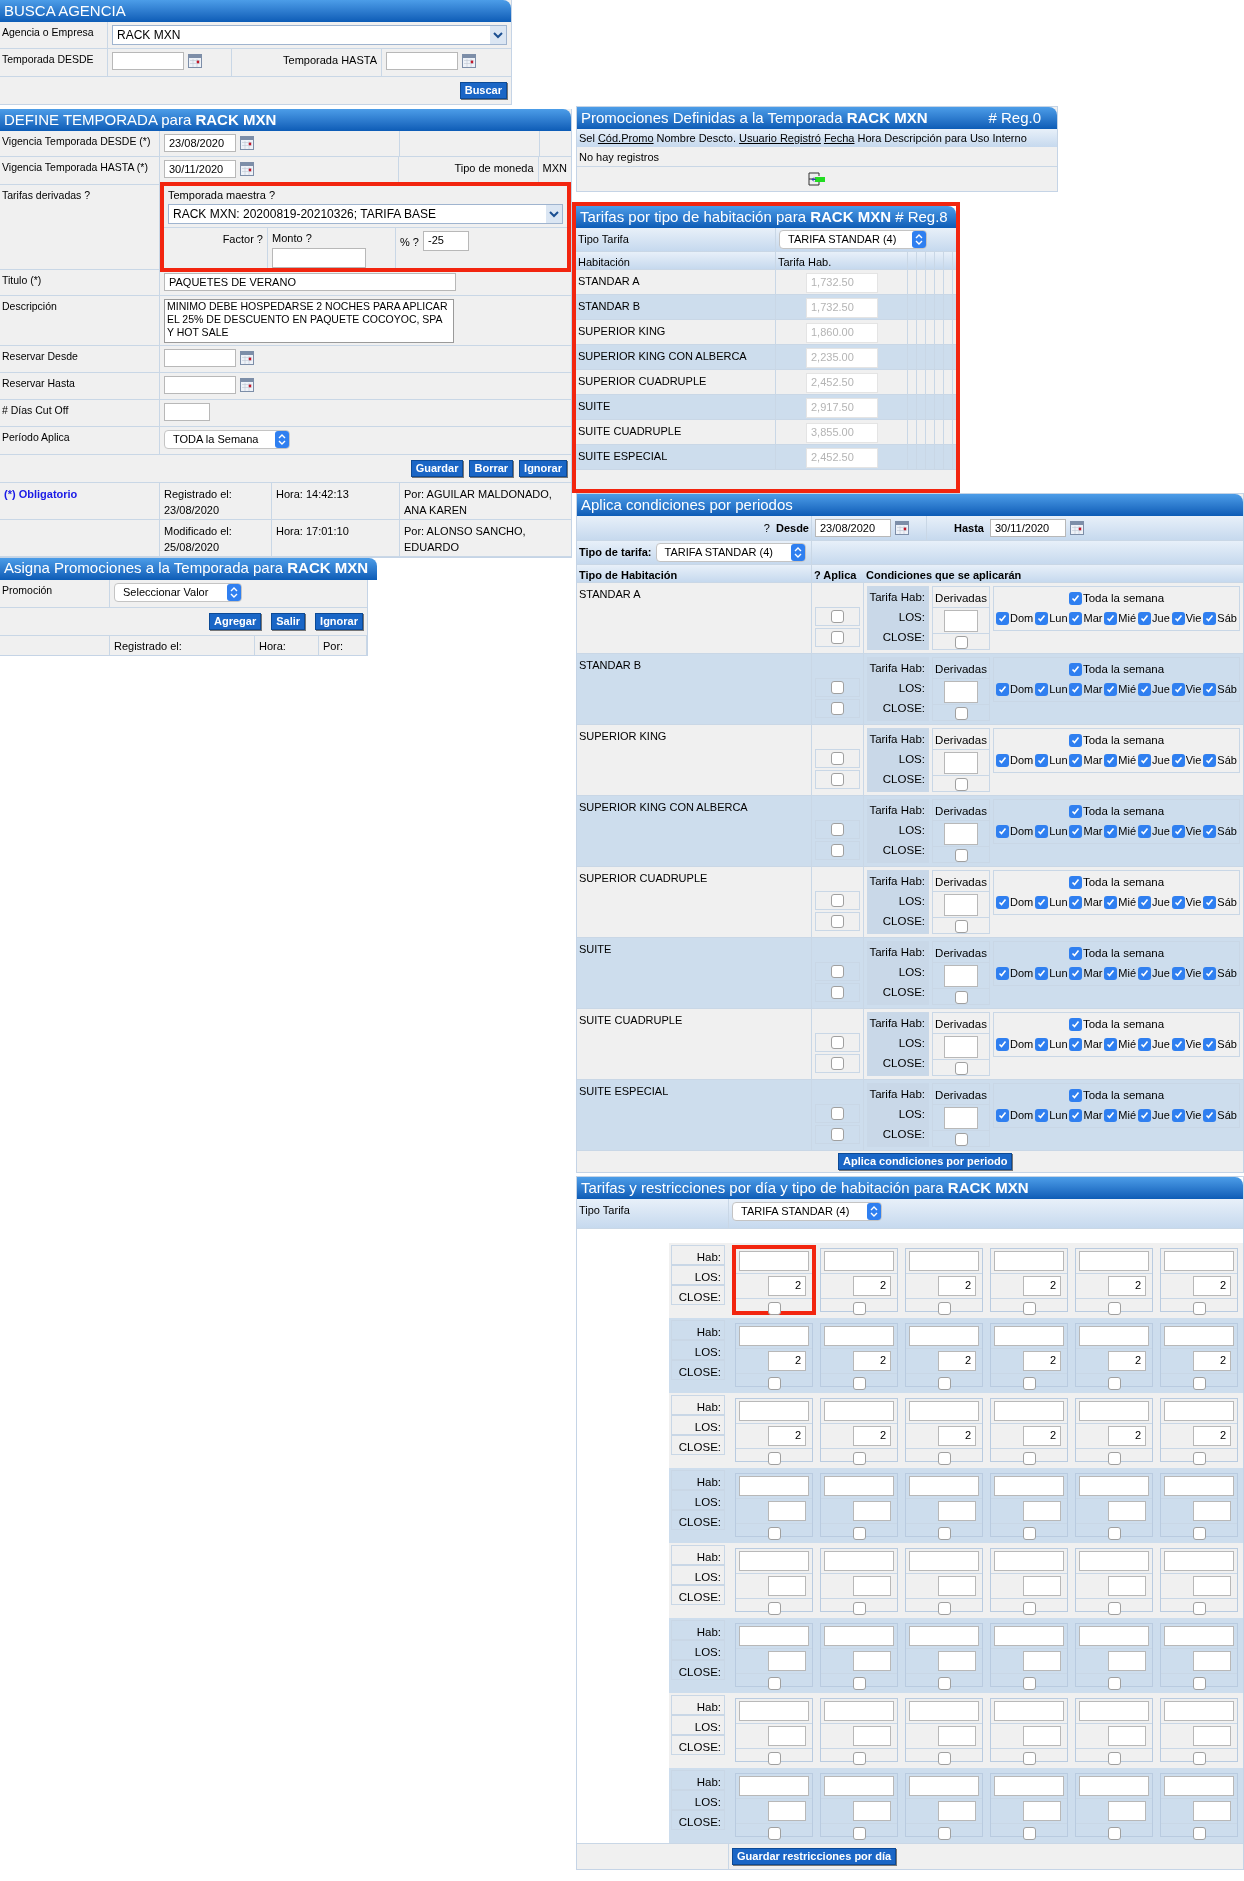 The height and width of the screenshot is (1881, 1244). Describe the element at coordinates (779, 138) in the screenshot. I see `column-header: Usuario Registró` at that location.